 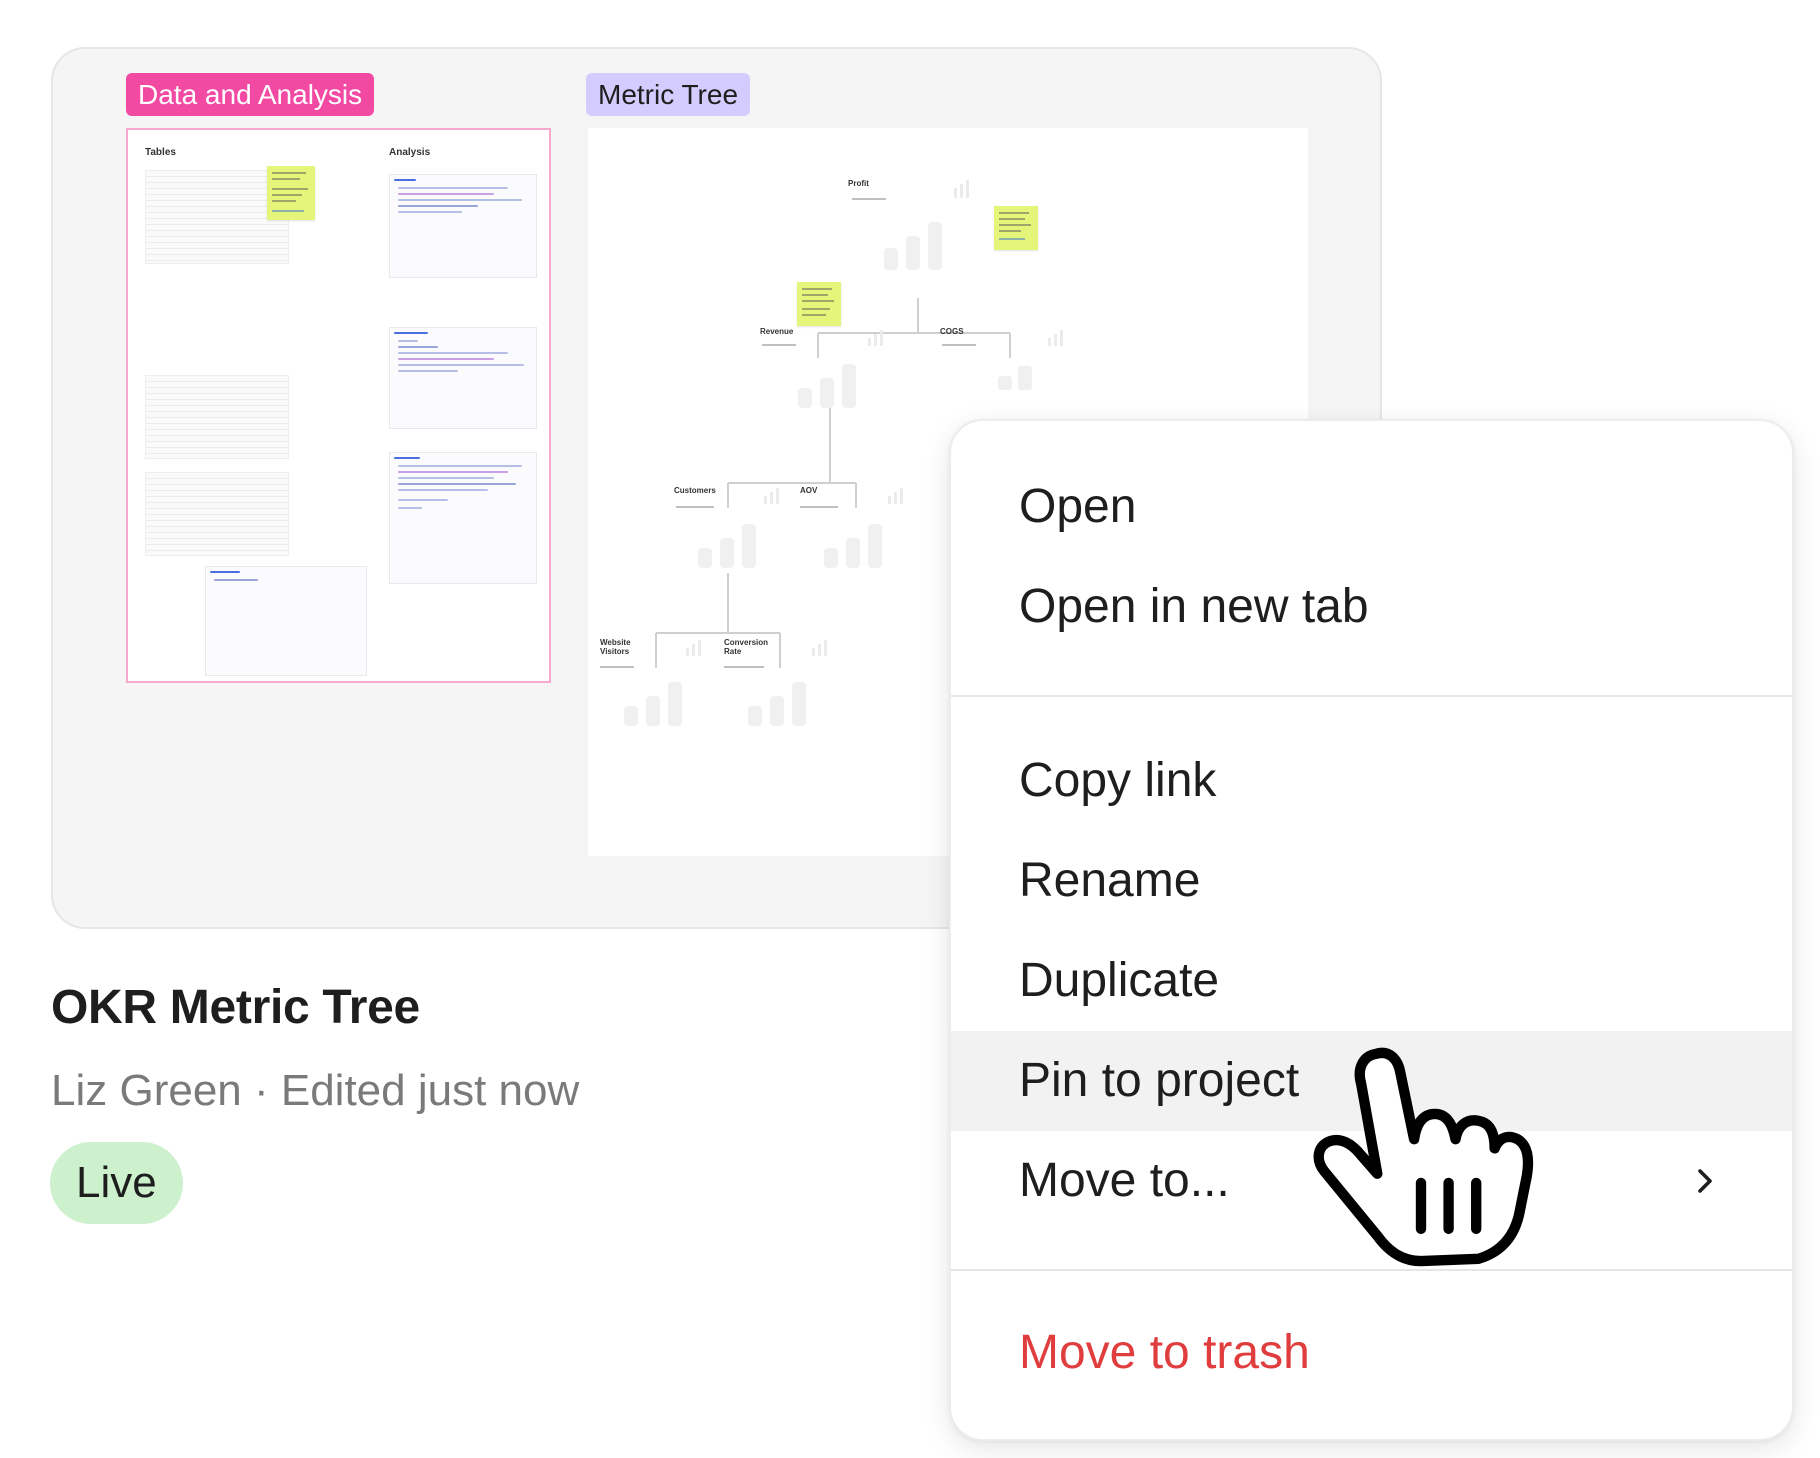 I want to click on menu-item-open: Open, so click(x=1371, y=507).